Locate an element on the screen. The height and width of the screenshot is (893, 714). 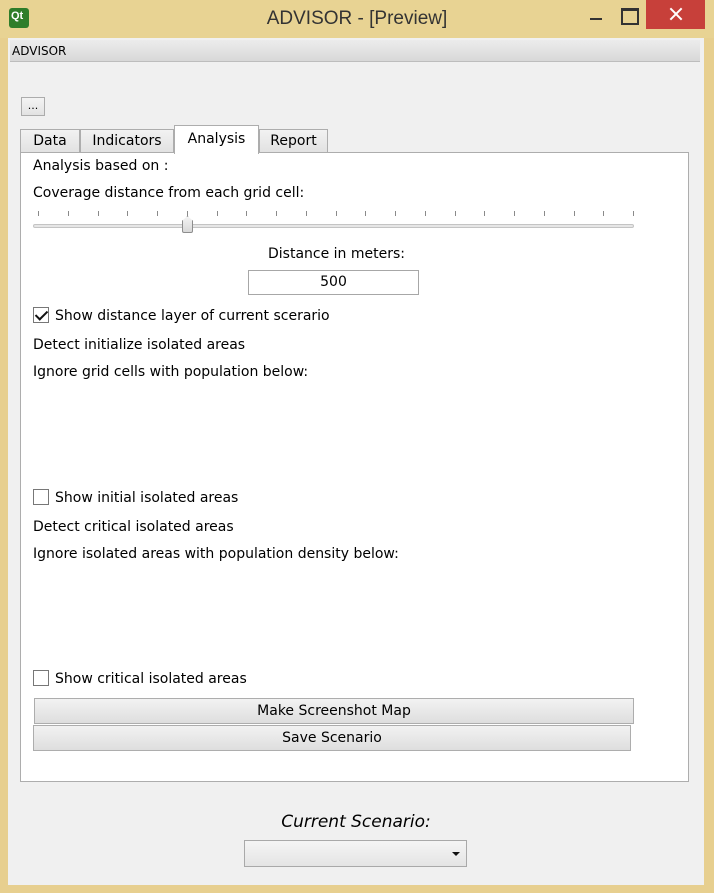
distance-meters-label: Distance in meters: is located at coordinates (336, 254).